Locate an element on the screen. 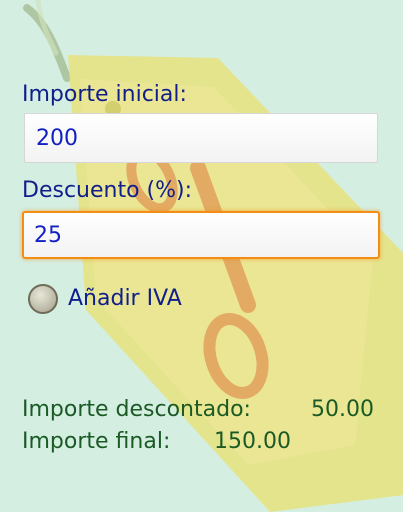  add-vat-label: Añadir IVA is located at coordinates (125, 298).